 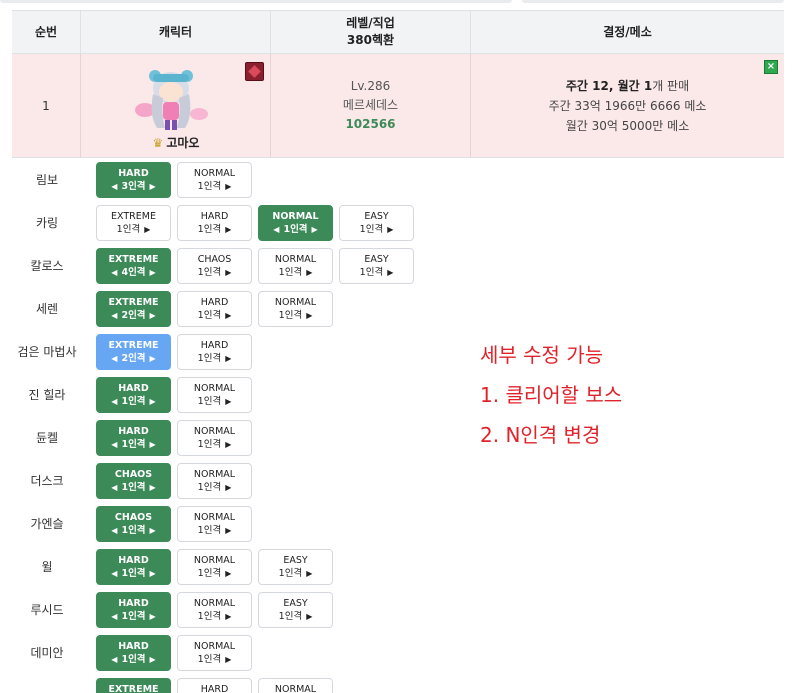 What do you see at coordinates (371, 105) in the screenshot?
I see `level-job-cell: Lv.286 메르세데스 102566` at bounding box center [371, 105].